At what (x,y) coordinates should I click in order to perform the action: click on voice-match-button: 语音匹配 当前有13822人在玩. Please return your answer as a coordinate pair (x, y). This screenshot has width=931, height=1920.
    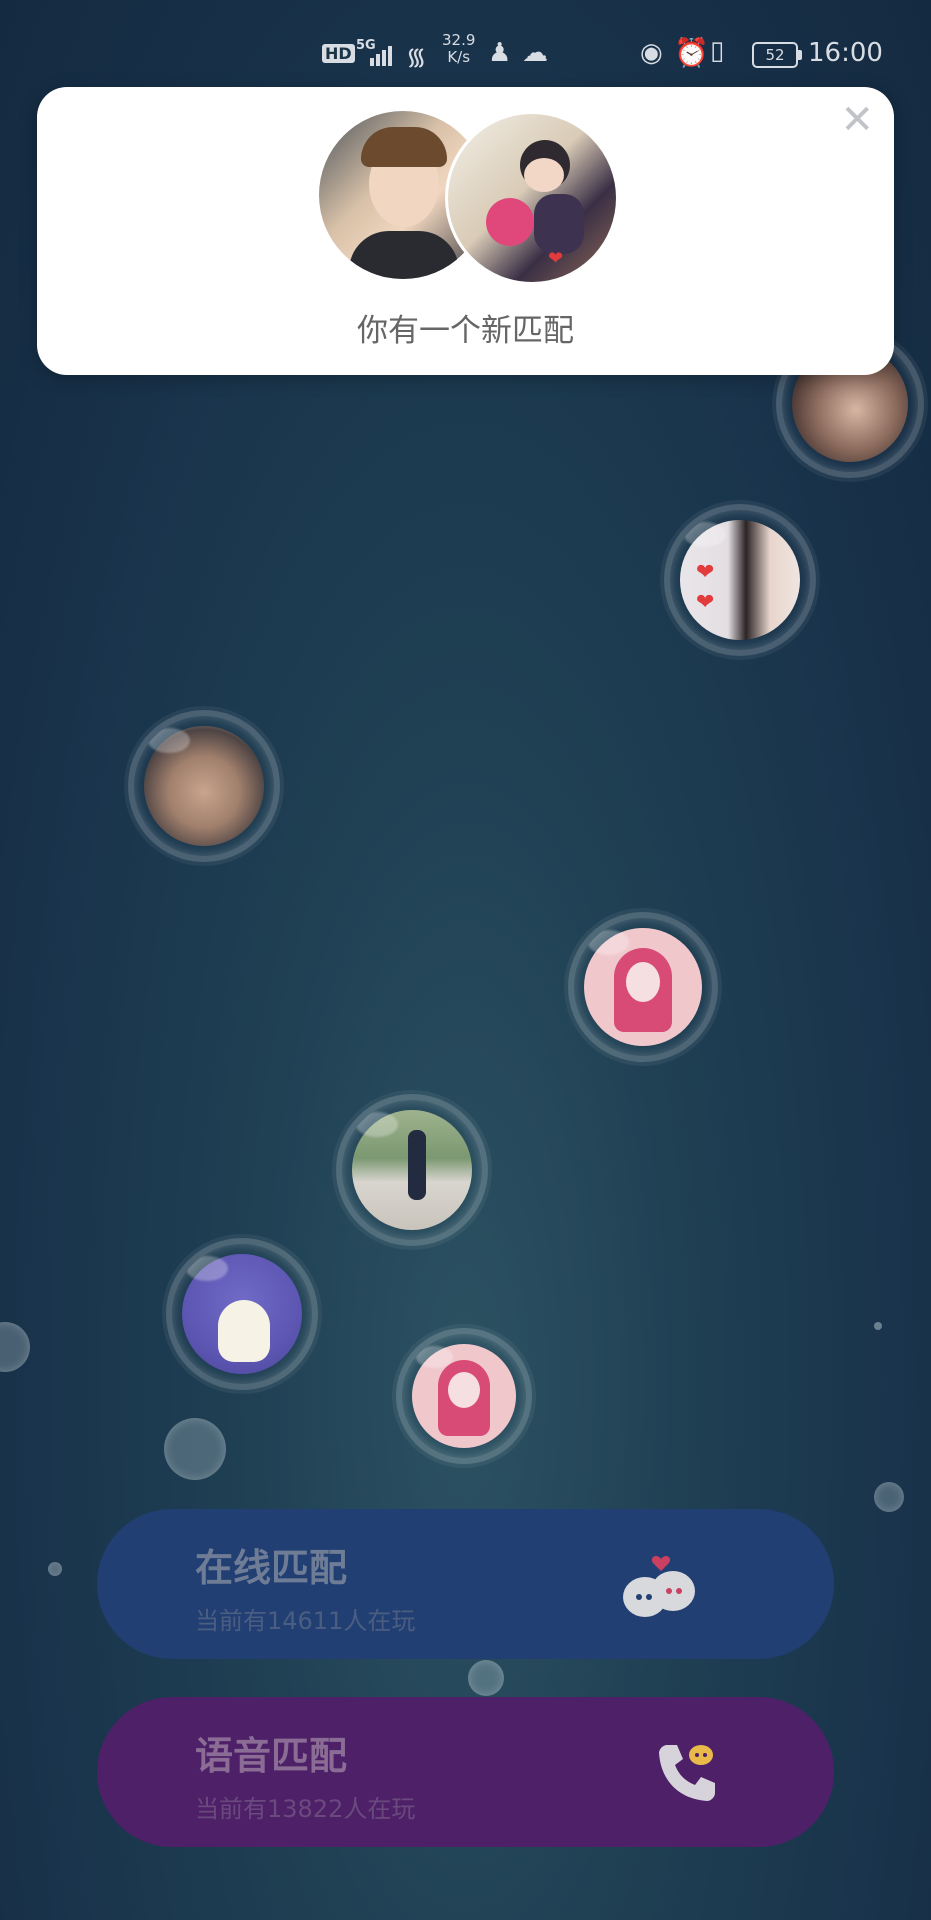
    Looking at the image, I should click on (465, 1772).